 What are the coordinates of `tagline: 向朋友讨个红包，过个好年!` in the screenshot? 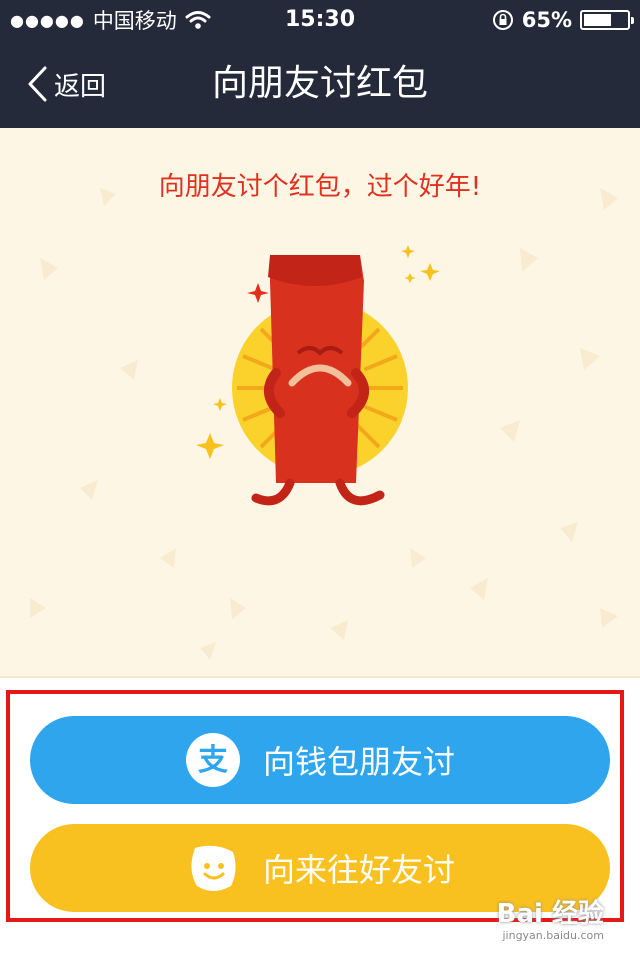 It's located at (320, 187).